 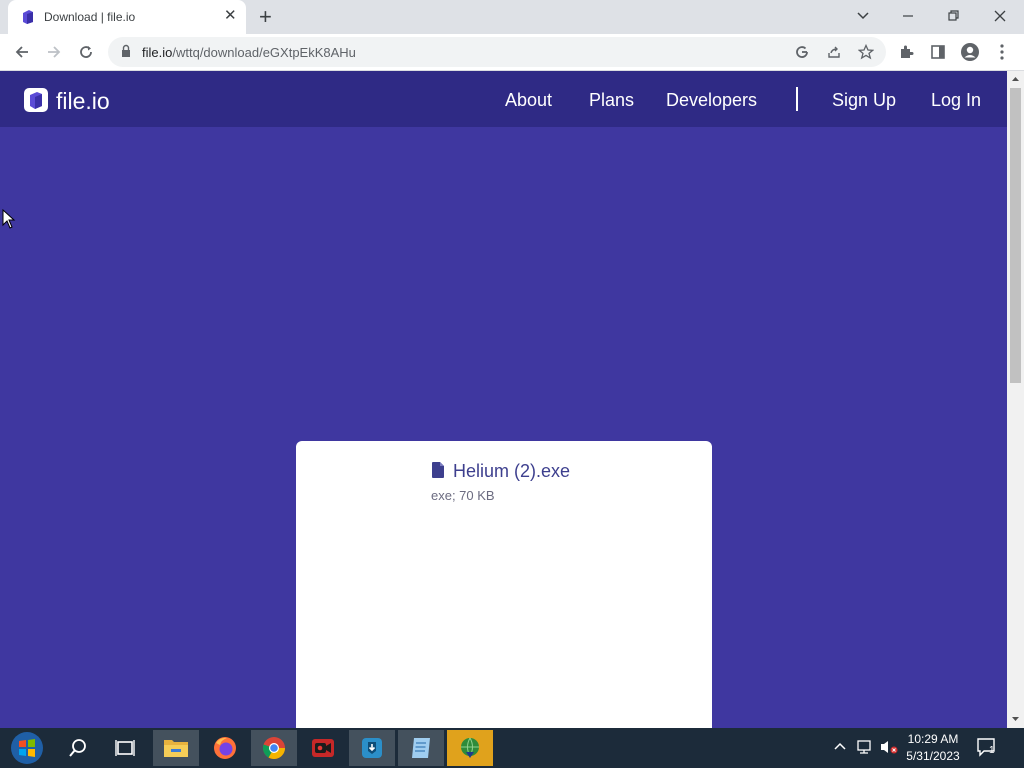 I want to click on file-meta: exe; 70 KB, so click(x=463, y=495).